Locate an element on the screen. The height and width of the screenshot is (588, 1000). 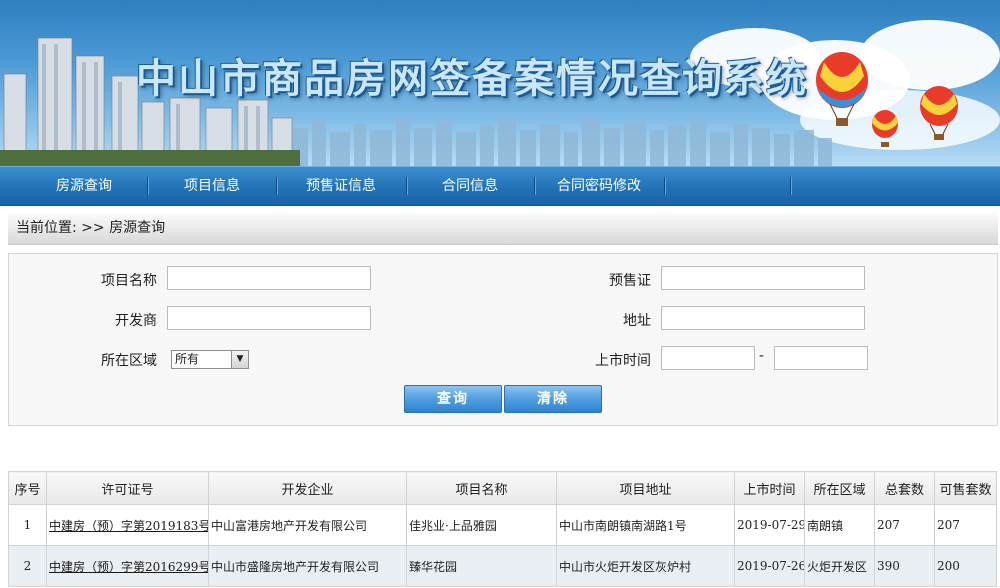
col-header-project: 项目名称 is located at coordinates (481, 488).